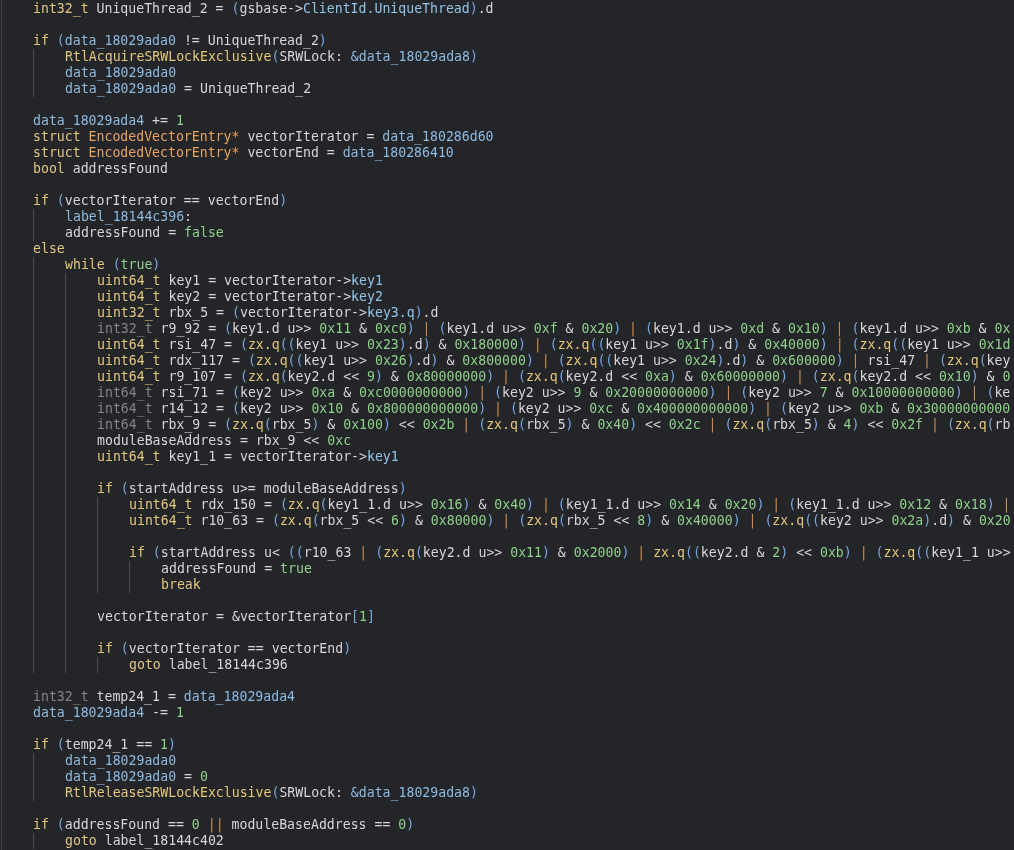 The image size is (1014, 850). What do you see at coordinates (554, 345) in the screenshot?
I see `code-line: uint64_t rsi_47 = (zx.q((key1 u>> 0x23).d) & 0x180000) | (zx.q((key1 u>> 0x1f).d) & 0x40000) | (zx.q((key1 u>> 0x1d` at bounding box center [554, 345].